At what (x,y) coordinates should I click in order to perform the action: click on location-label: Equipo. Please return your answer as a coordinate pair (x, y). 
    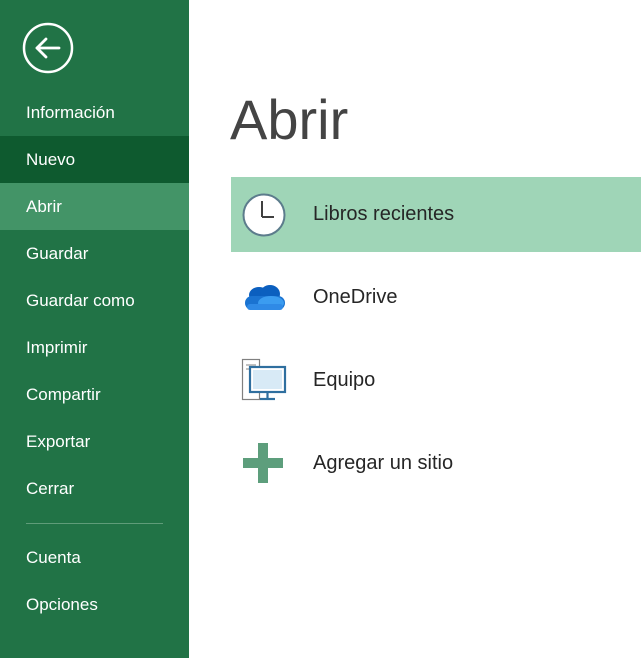
    Looking at the image, I should click on (344, 380).